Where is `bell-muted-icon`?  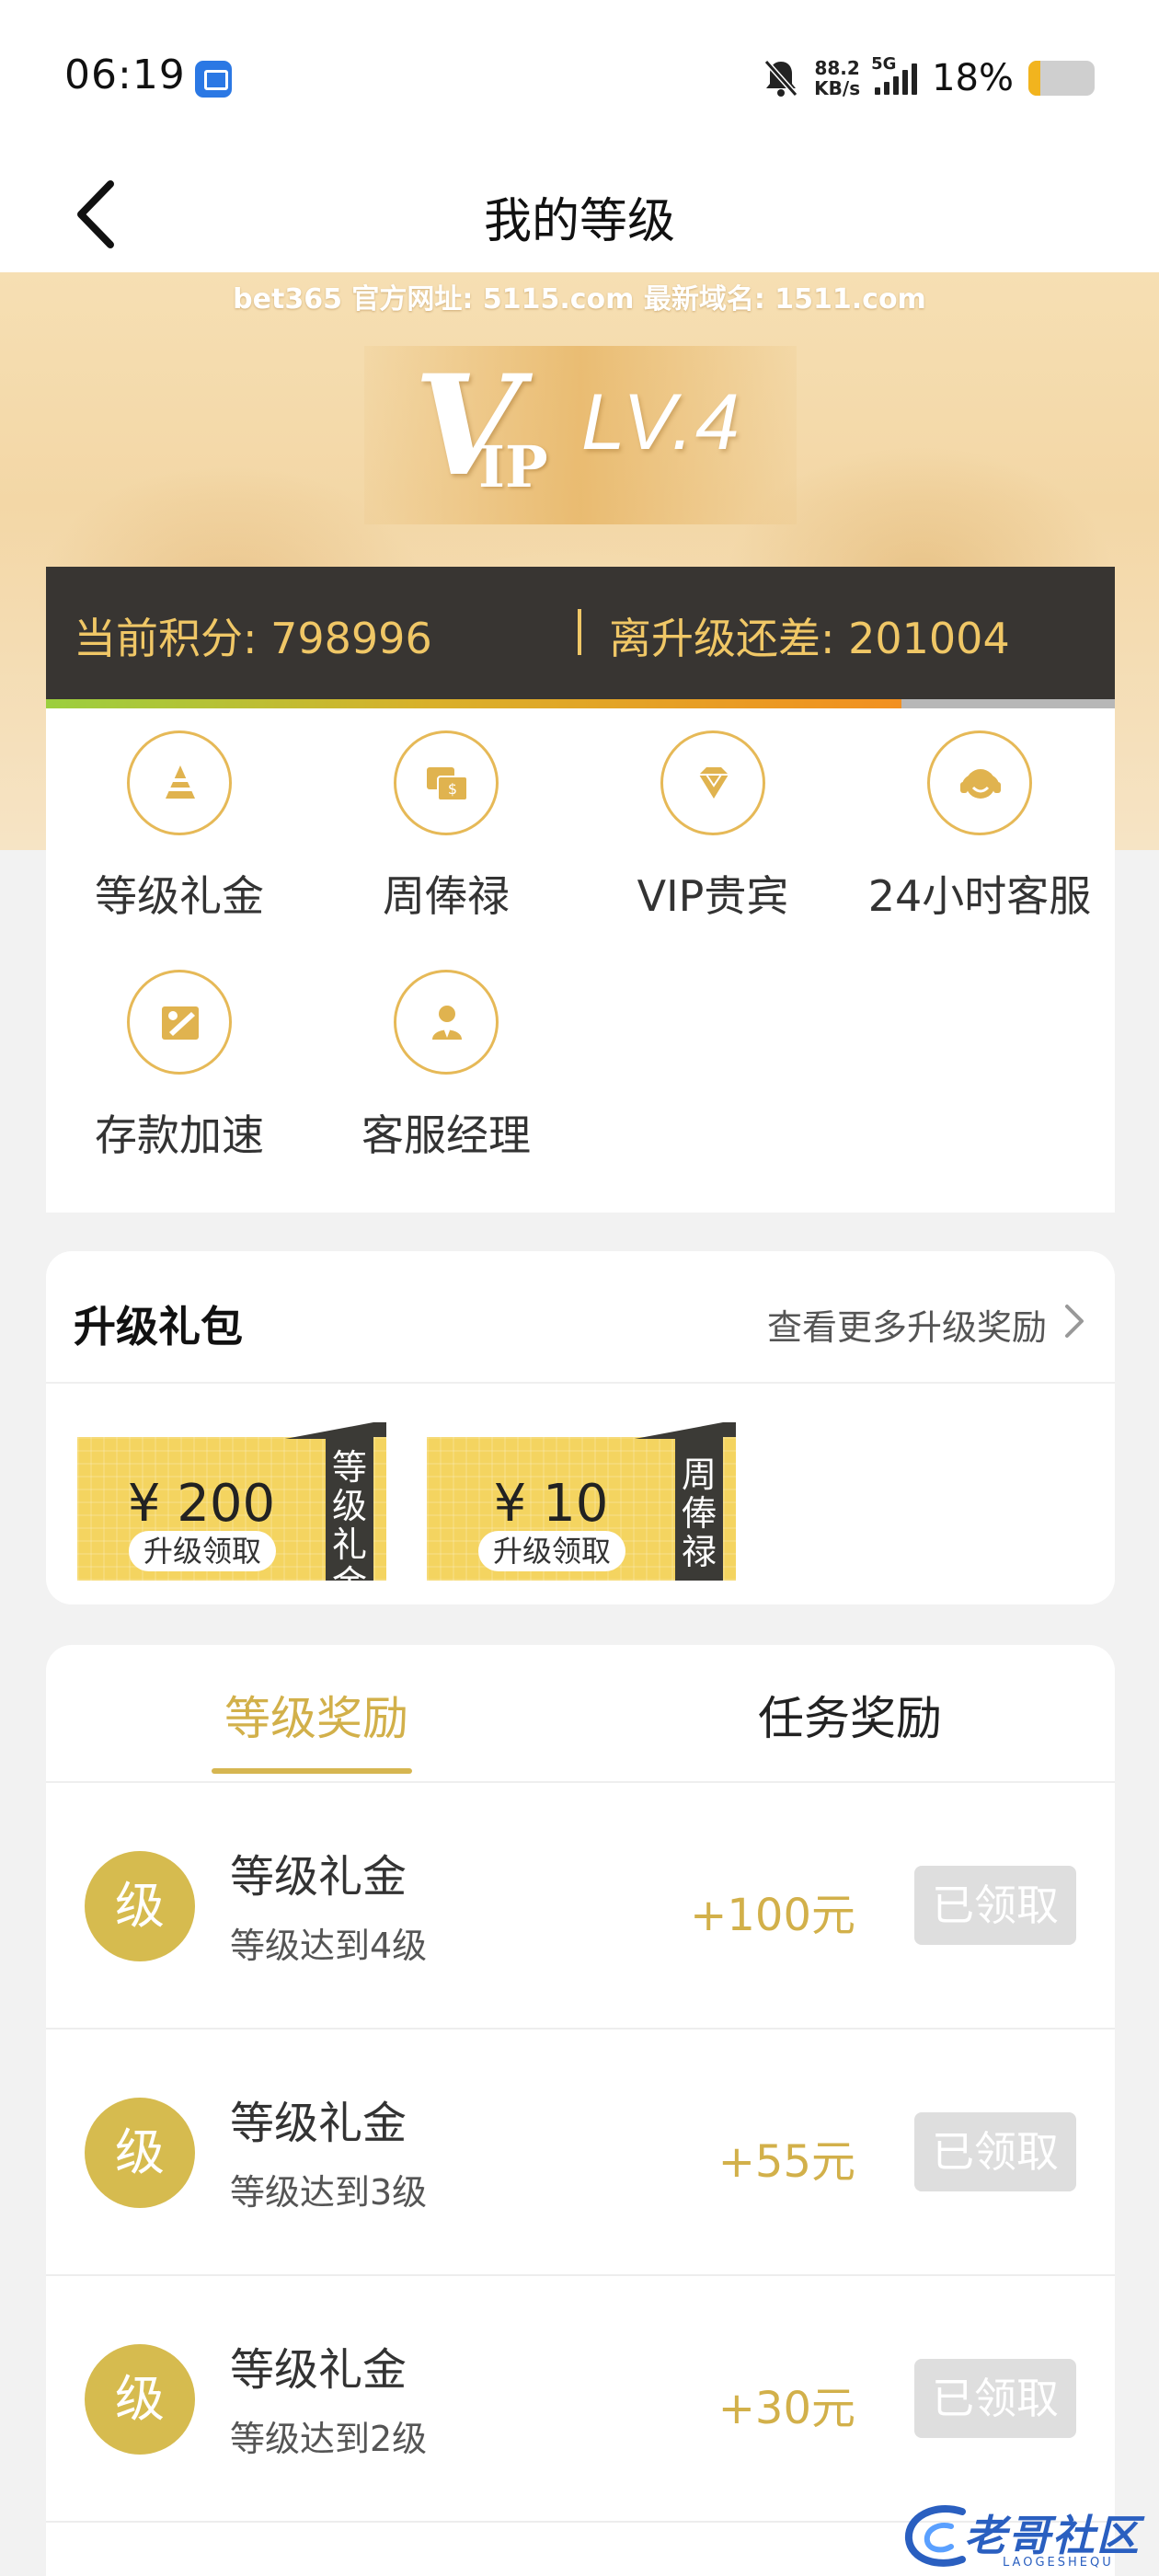 bell-muted-icon is located at coordinates (781, 78).